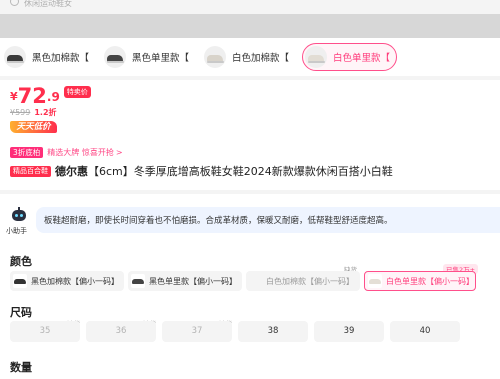  What do you see at coordinates (197, 331) in the screenshot?
I see `size-option-37: 37` at bounding box center [197, 331].